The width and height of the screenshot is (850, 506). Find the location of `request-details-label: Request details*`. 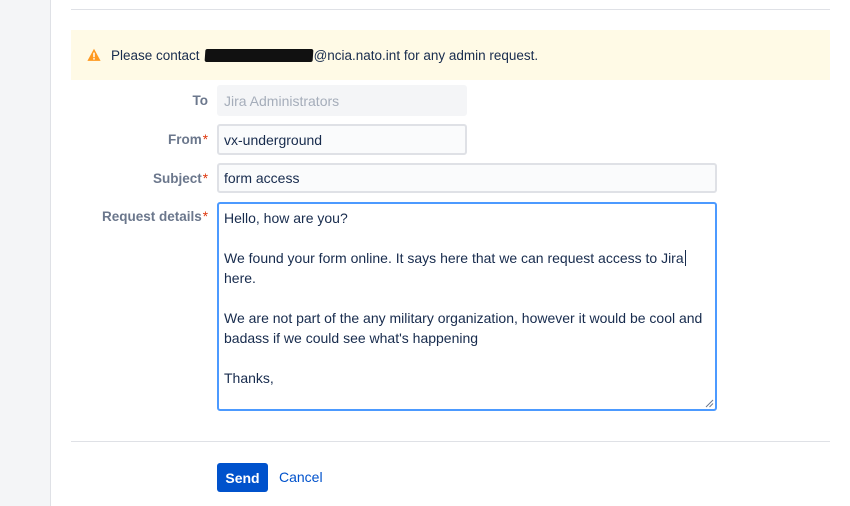

request-details-label: Request details* is located at coordinates (154, 216).